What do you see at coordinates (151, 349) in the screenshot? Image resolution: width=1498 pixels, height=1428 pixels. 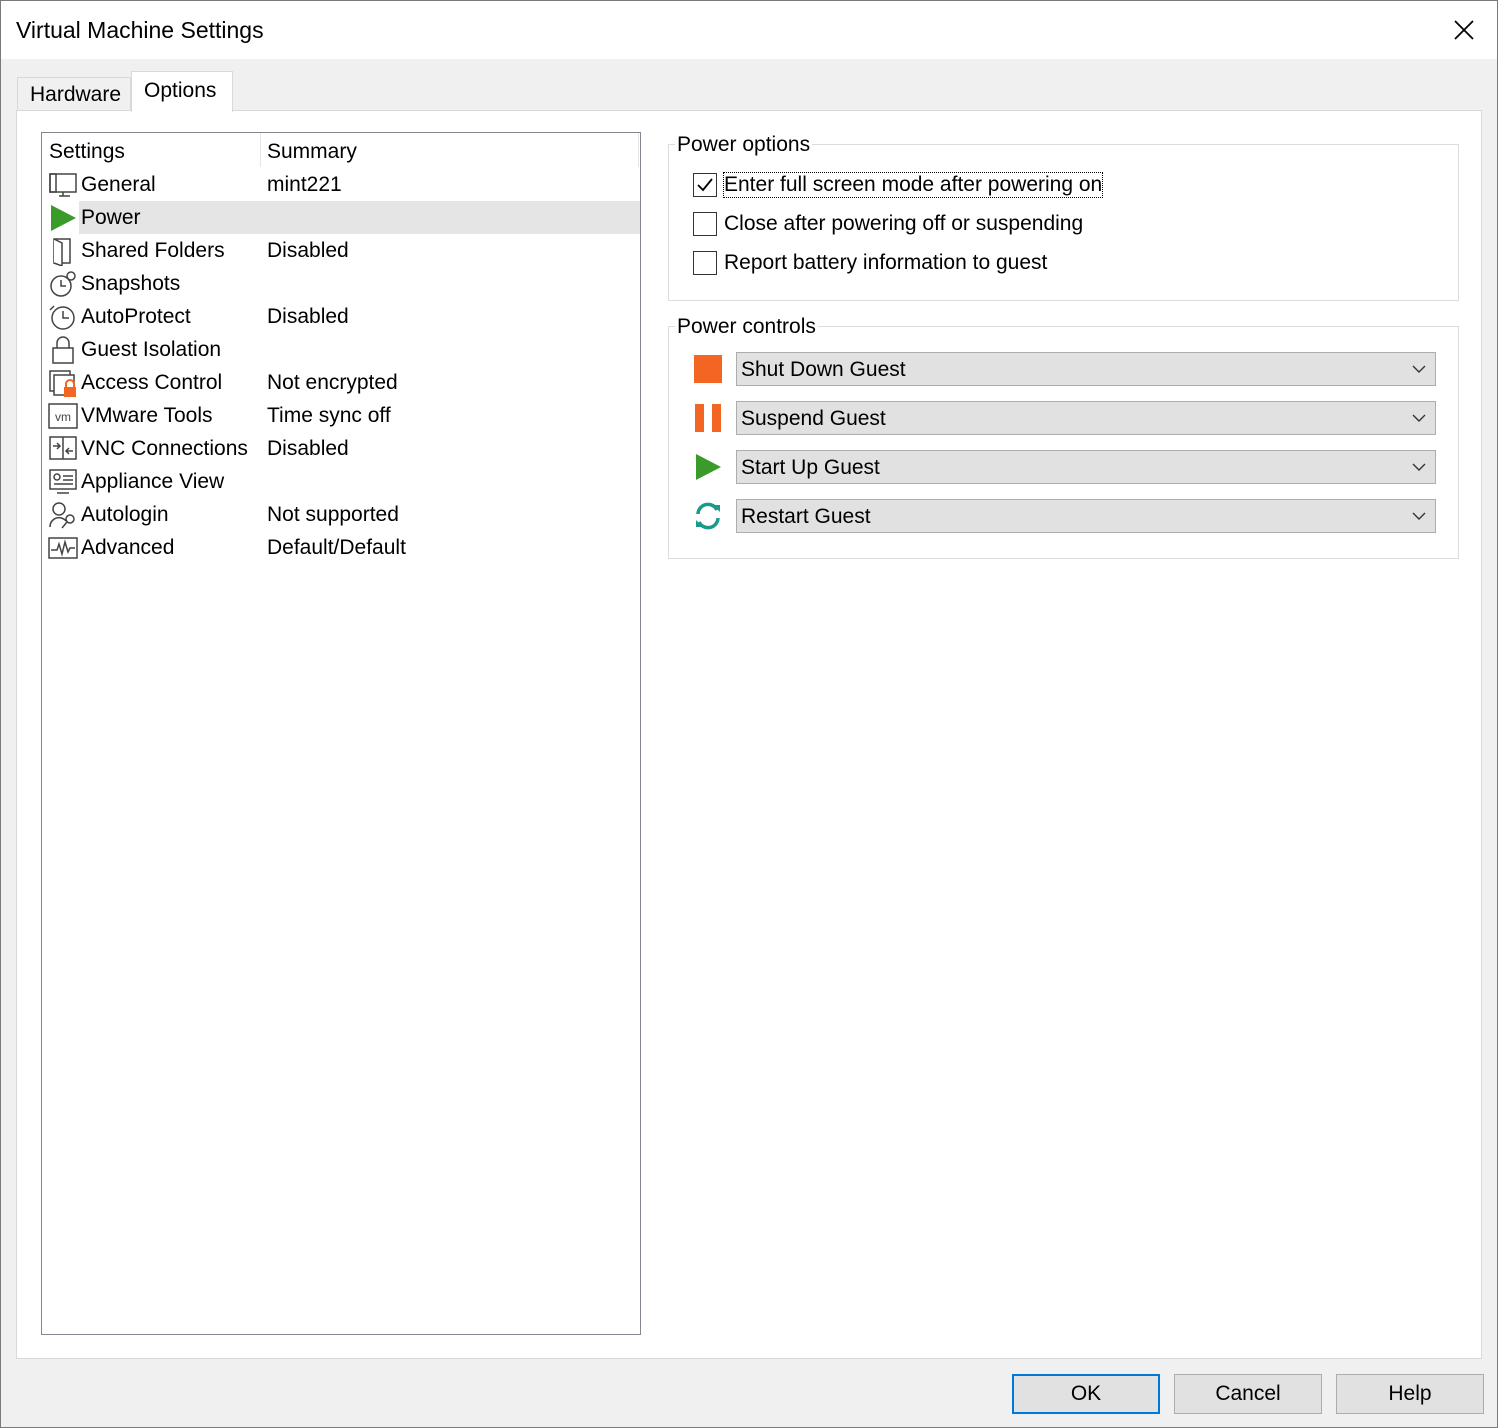 I see `list-item-name: Guest Isolation` at bounding box center [151, 349].